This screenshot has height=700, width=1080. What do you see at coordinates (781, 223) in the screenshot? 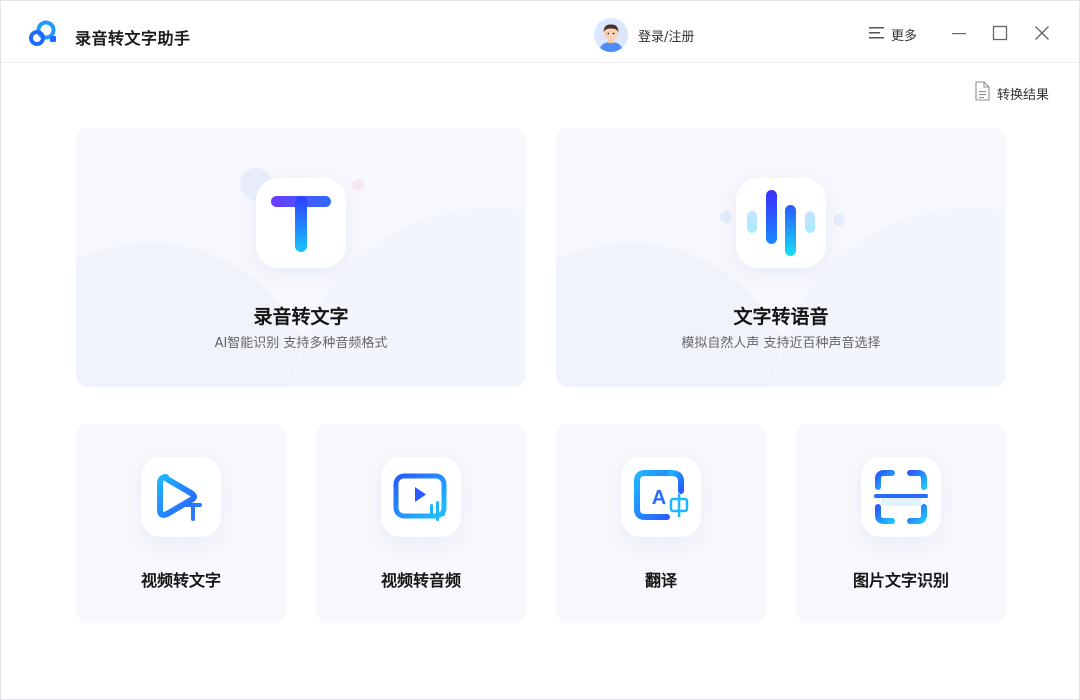
I see `sound-wave-icon` at bounding box center [781, 223].